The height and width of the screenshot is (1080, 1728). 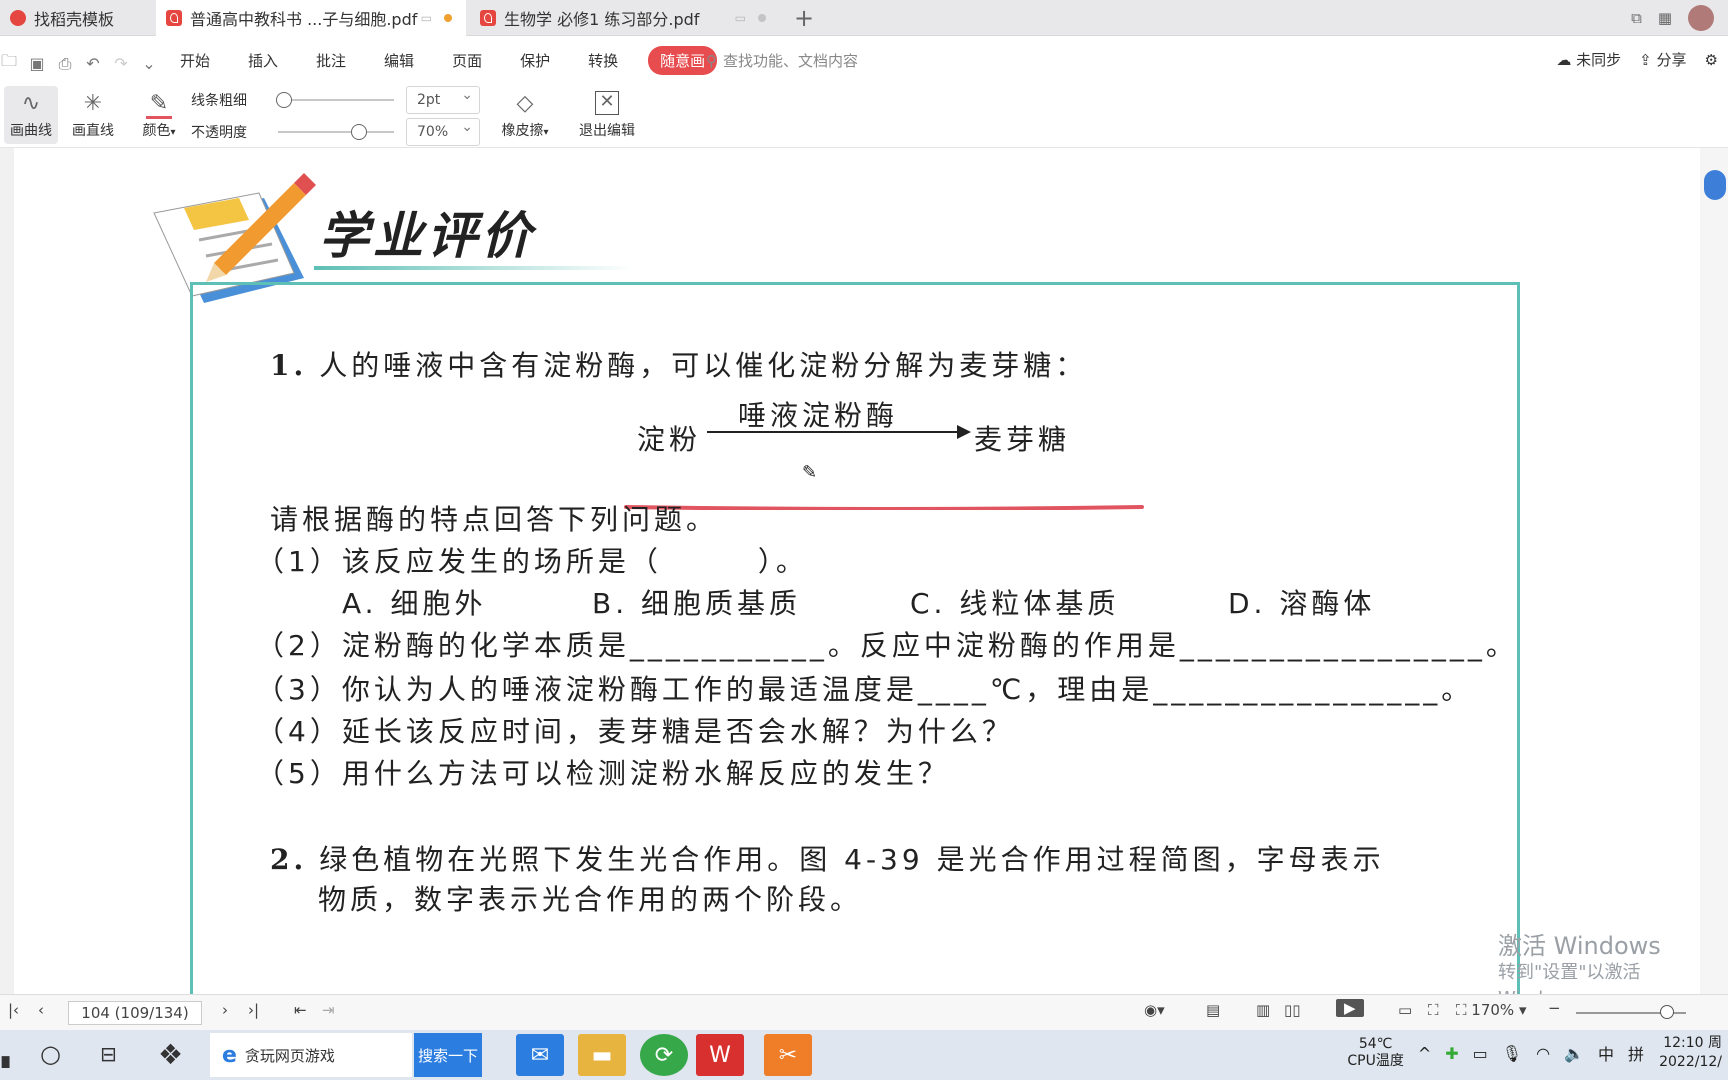 I want to click on line-icon: ✳, so click(x=93, y=103).